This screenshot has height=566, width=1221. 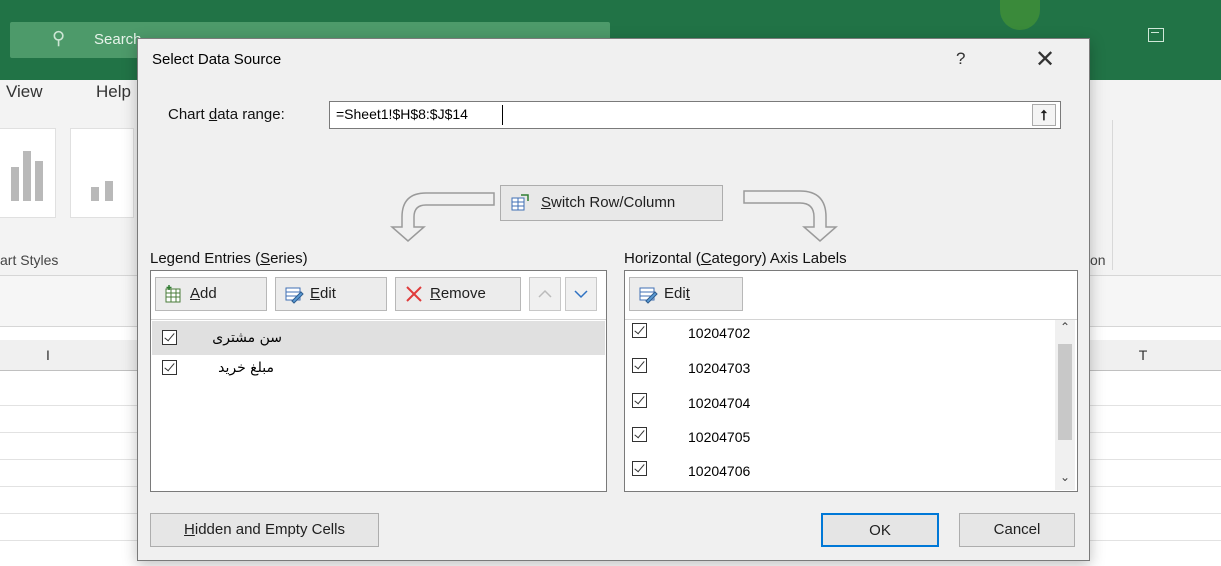 What do you see at coordinates (520, 202) in the screenshot?
I see `switch-row-column-icon` at bounding box center [520, 202].